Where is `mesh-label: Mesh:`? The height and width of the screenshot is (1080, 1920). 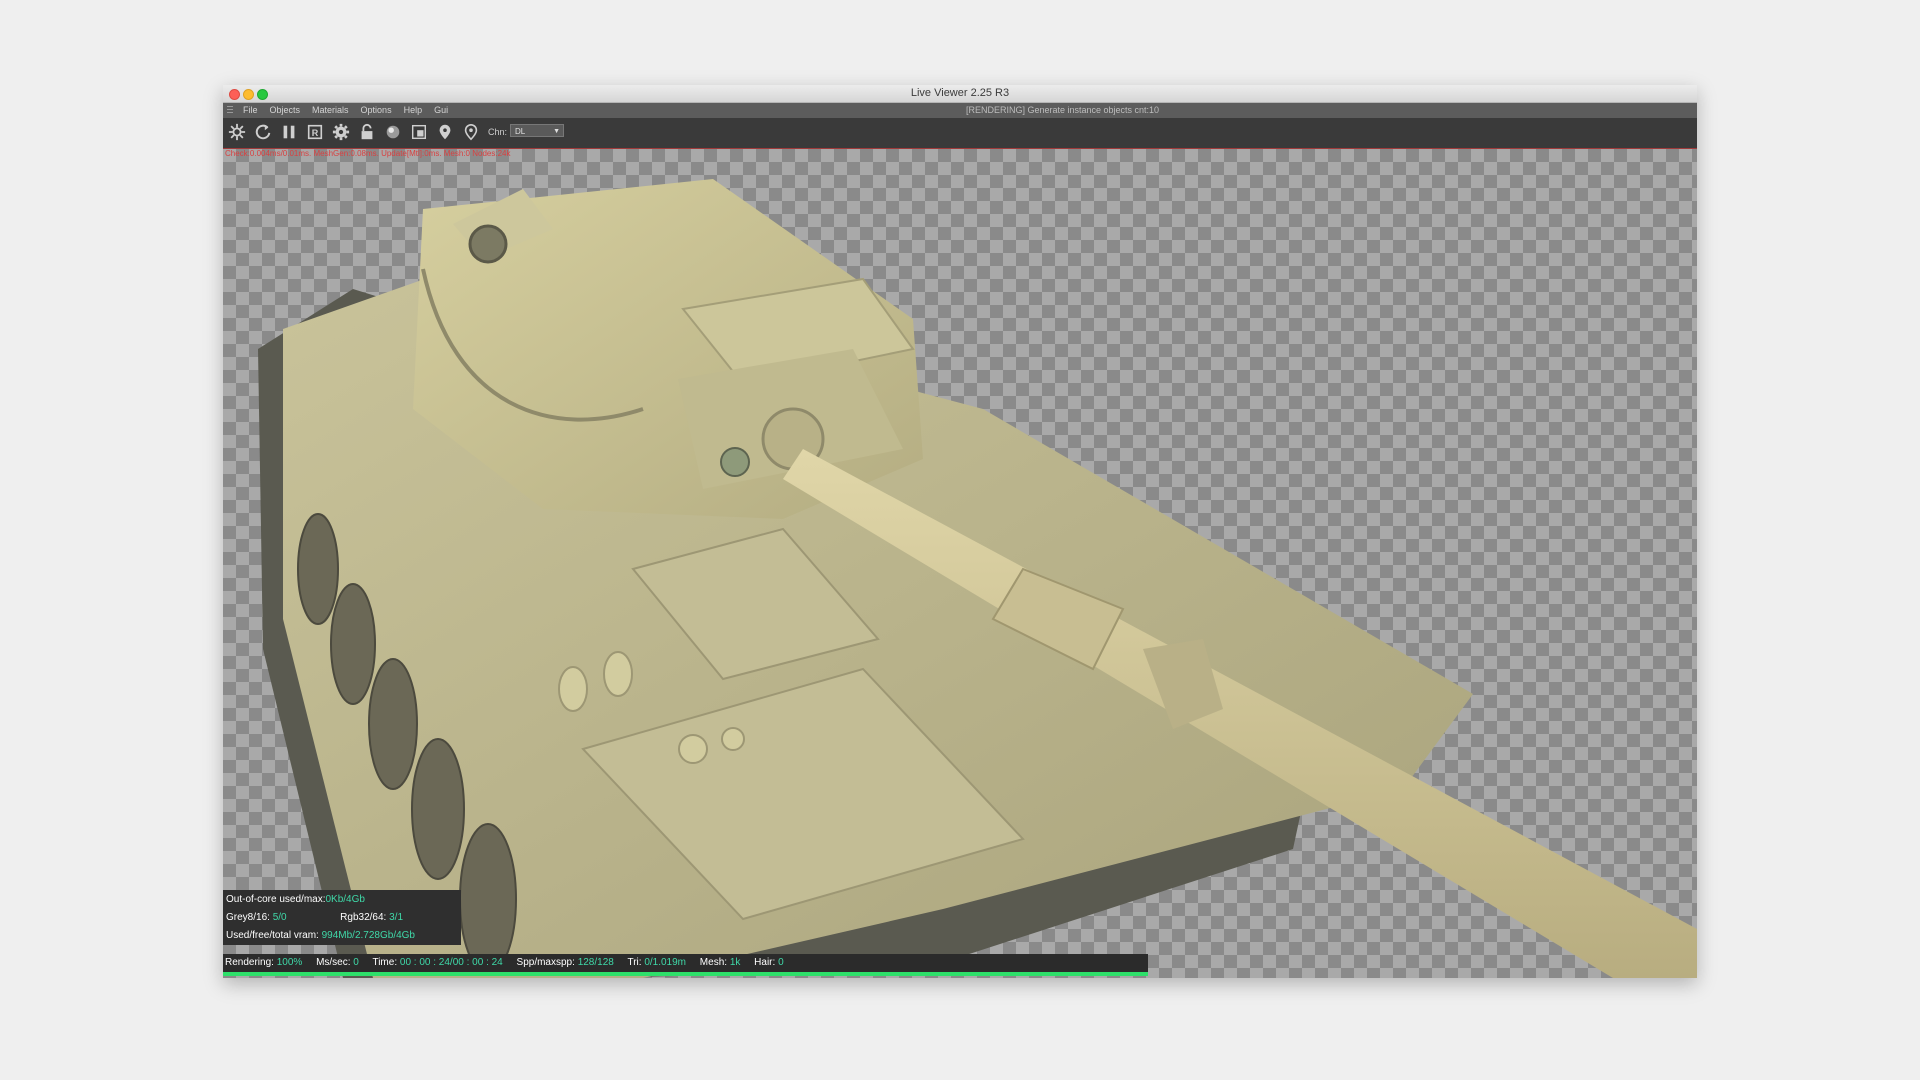 mesh-label: Mesh: is located at coordinates (713, 962).